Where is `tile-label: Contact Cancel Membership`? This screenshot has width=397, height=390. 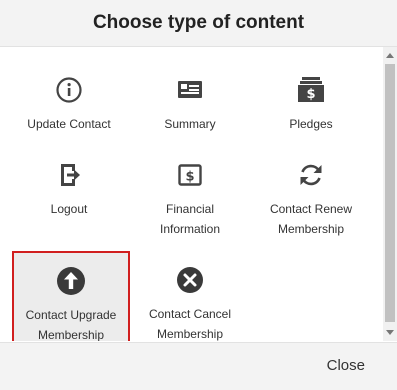
tile-label: Contact Cancel Membership is located at coordinates (190, 324).